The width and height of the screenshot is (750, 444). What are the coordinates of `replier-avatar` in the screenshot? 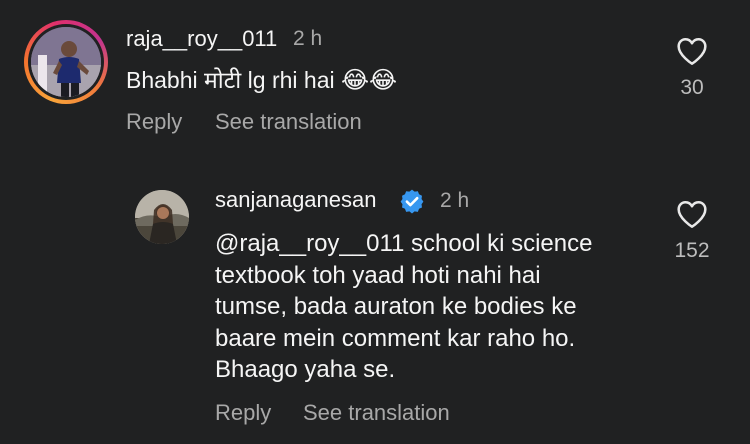 It's located at (162, 217).